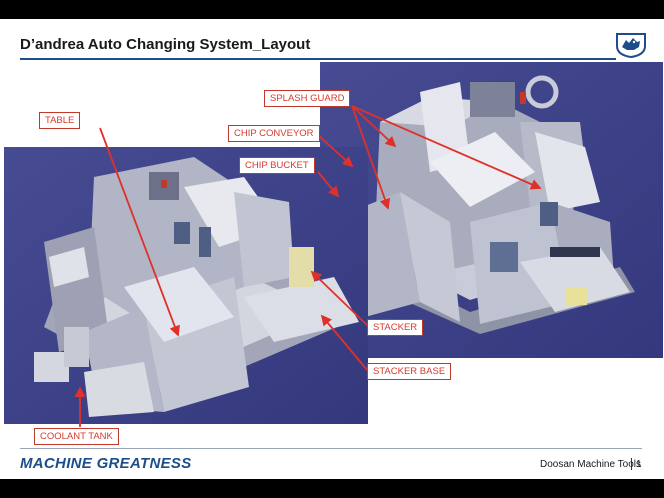 The width and height of the screenshot is (664, 498). Describe the element at coordinates (395, 327) in the screenshot. I see `label-stacker: STACKER` at that location.